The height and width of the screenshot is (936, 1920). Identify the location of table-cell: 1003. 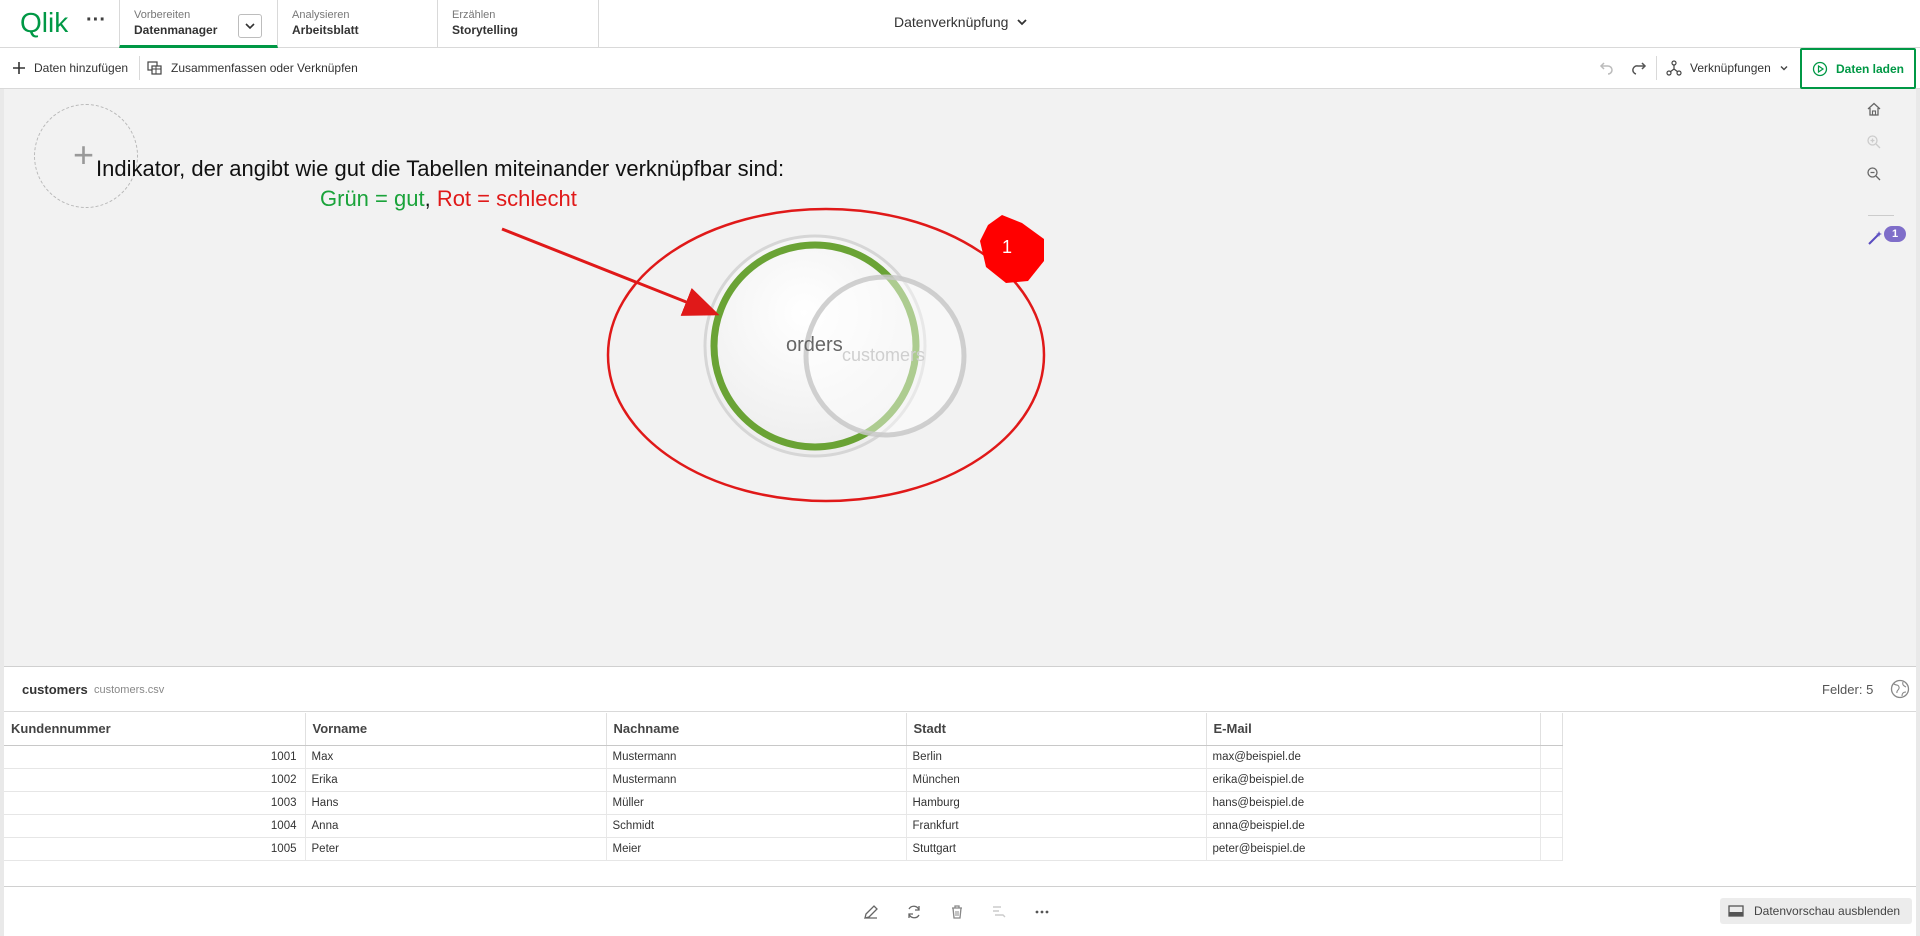
(155, 803).